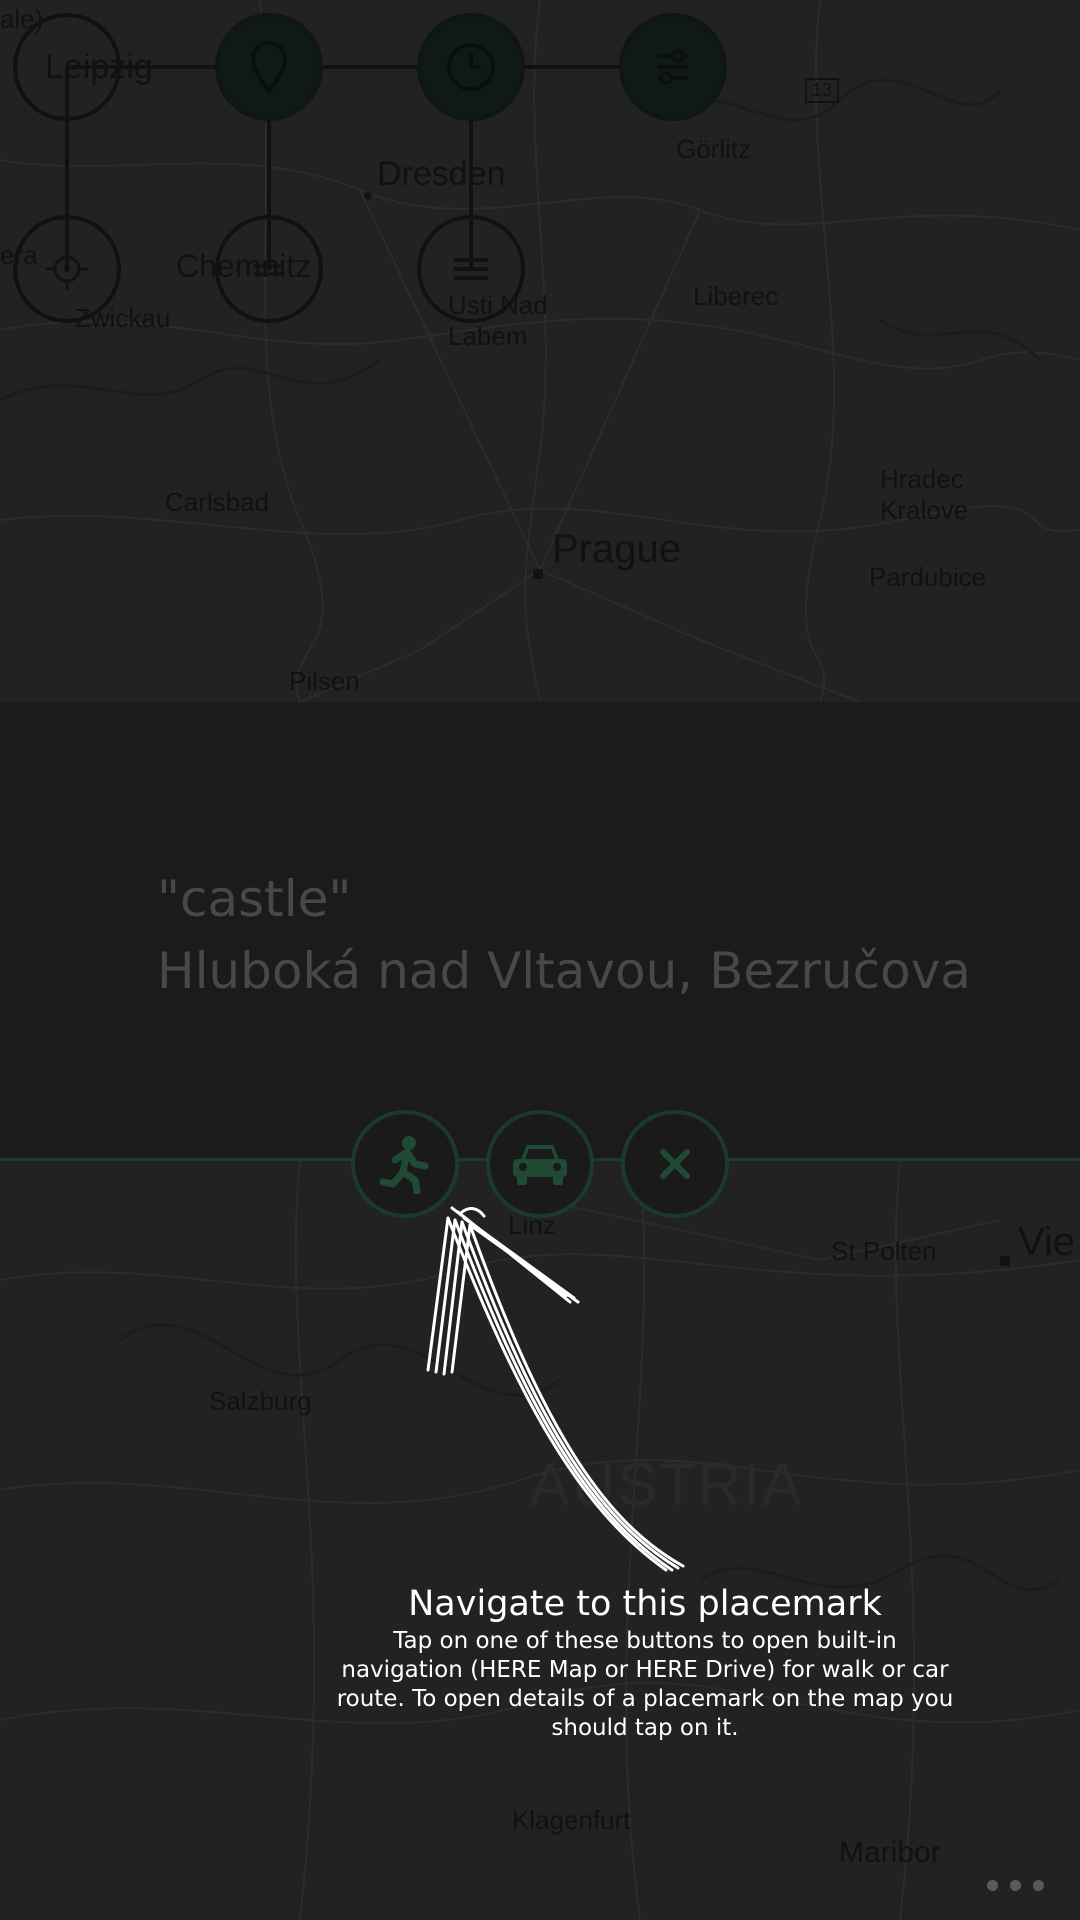 The image size is (1080, 1920). I want to click on more-options-button, so click(1015, 1885).